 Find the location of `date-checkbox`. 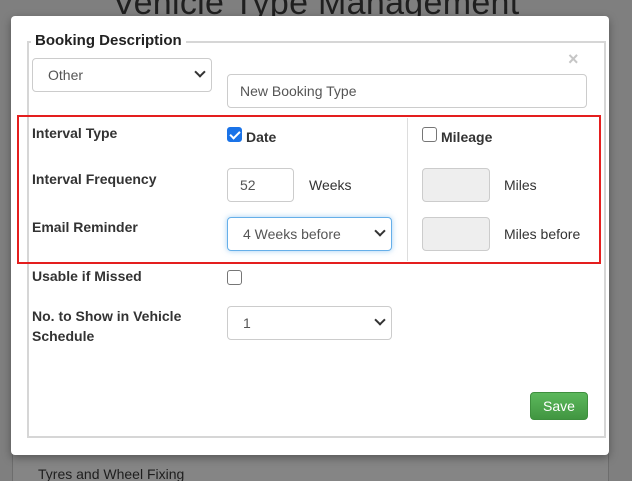

date-checkbox is located at coordinates (234, 134).